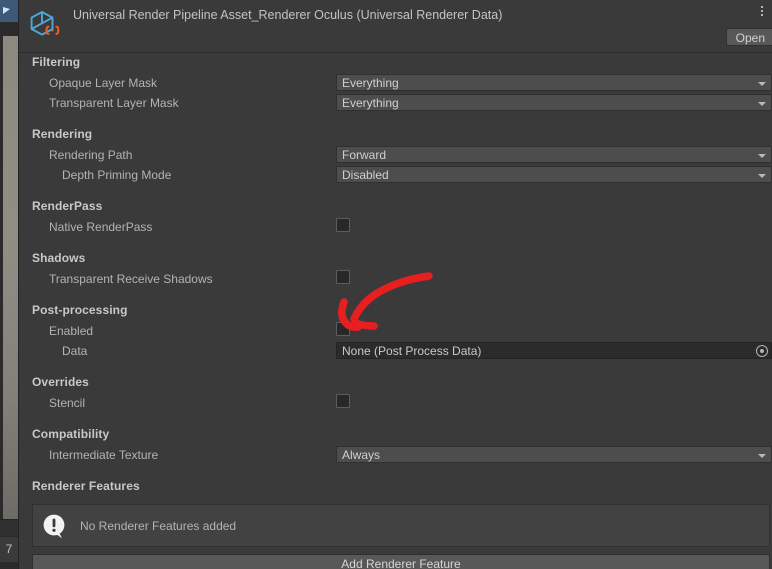 This screenshot has height=569, width=772. What do you see at coordinates (55, 526) in the screenshot?
I see `info-bubble-icon` at bounding box center [55, 526].